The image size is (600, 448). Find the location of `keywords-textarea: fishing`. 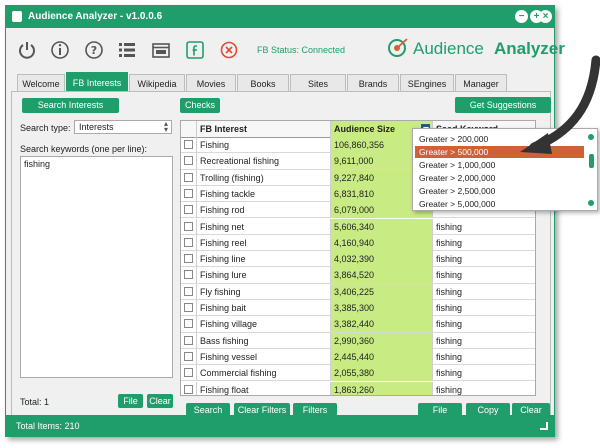

keywords-textarea: fishing is located at coordinates (96, 267).